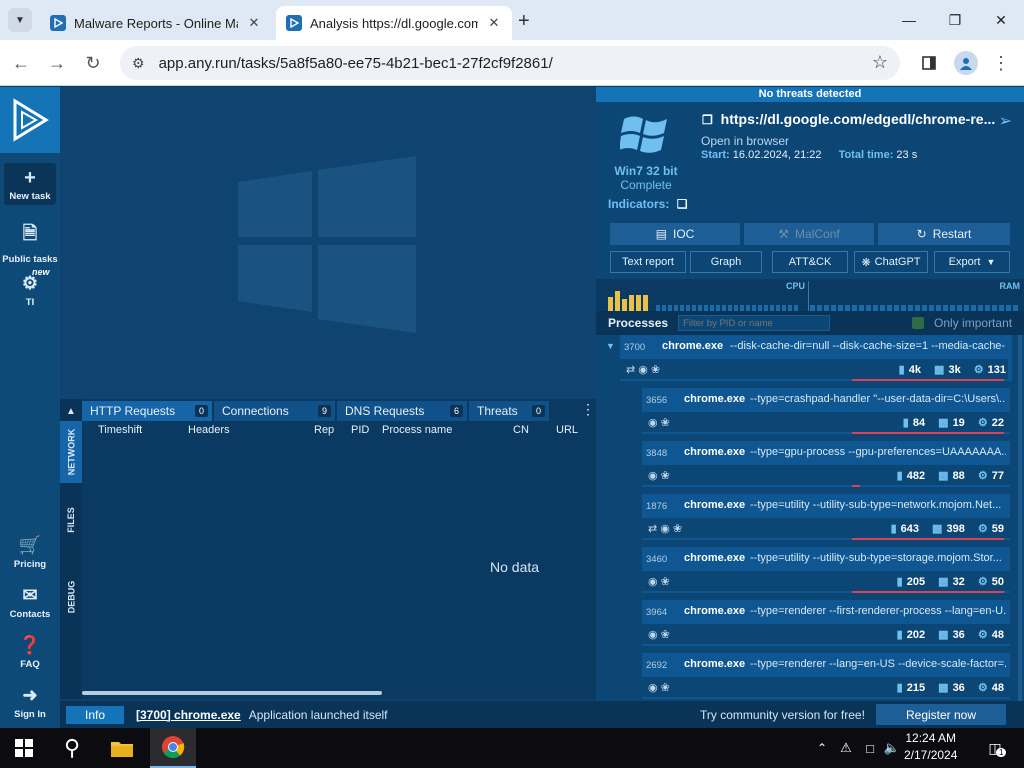  Describe the element at coordinates (324, 430) in the screenshot. I see `col-rep: Rep` at that location.